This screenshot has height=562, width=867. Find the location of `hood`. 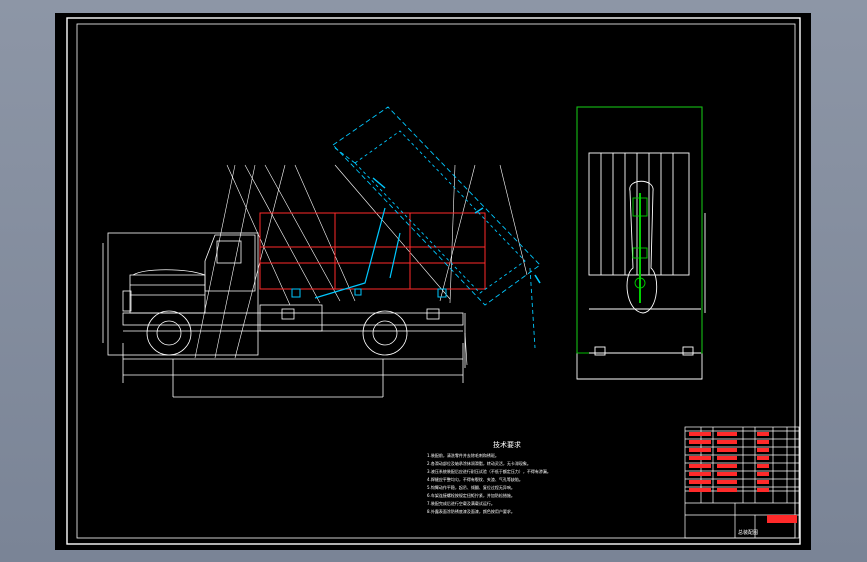

hood is located at coordinates (167, 294).